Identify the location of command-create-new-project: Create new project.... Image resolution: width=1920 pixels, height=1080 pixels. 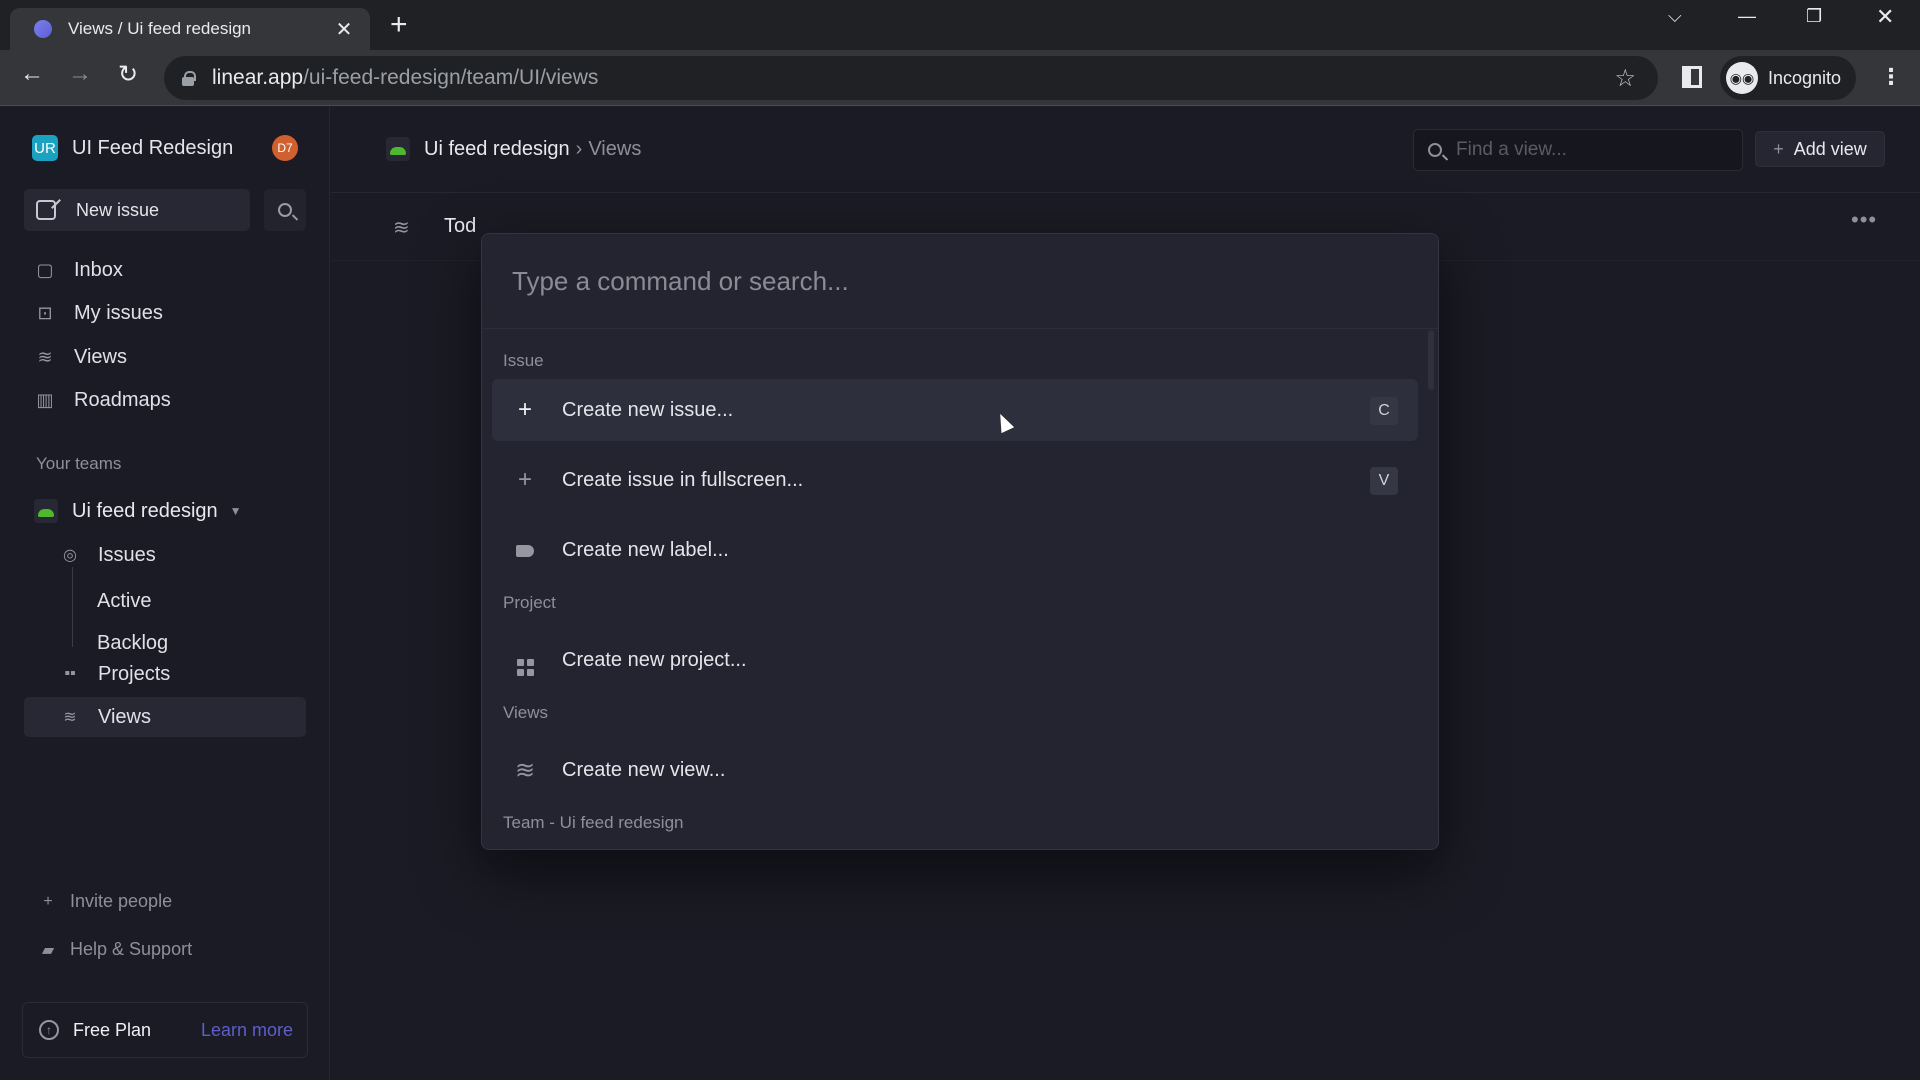
(955, 660).